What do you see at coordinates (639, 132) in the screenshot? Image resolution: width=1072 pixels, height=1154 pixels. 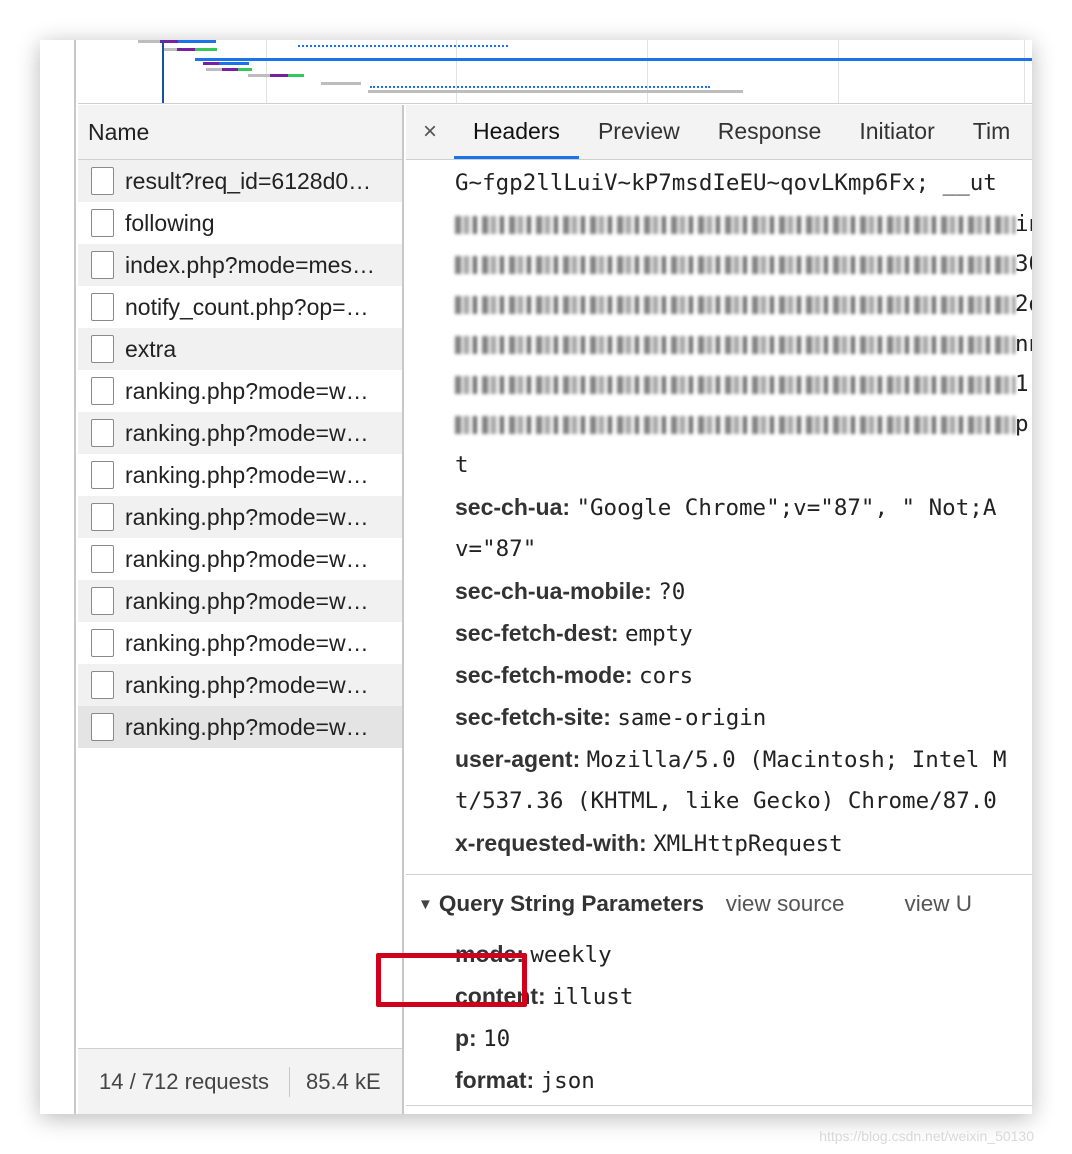 I see `tab-preview: Preview` at bounding box center [639, 132].